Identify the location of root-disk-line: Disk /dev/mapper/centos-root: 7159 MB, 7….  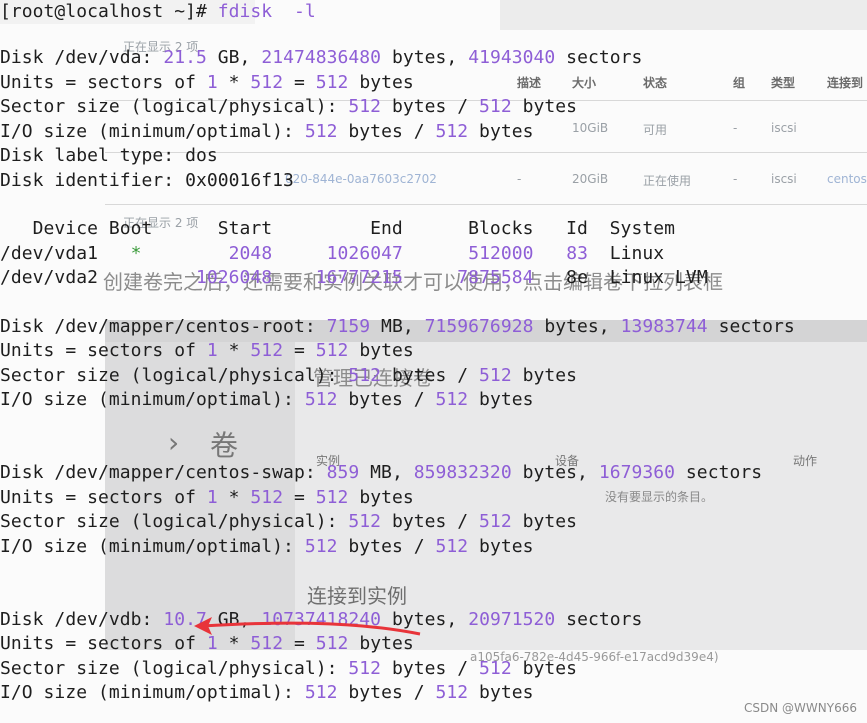
(397, 326).